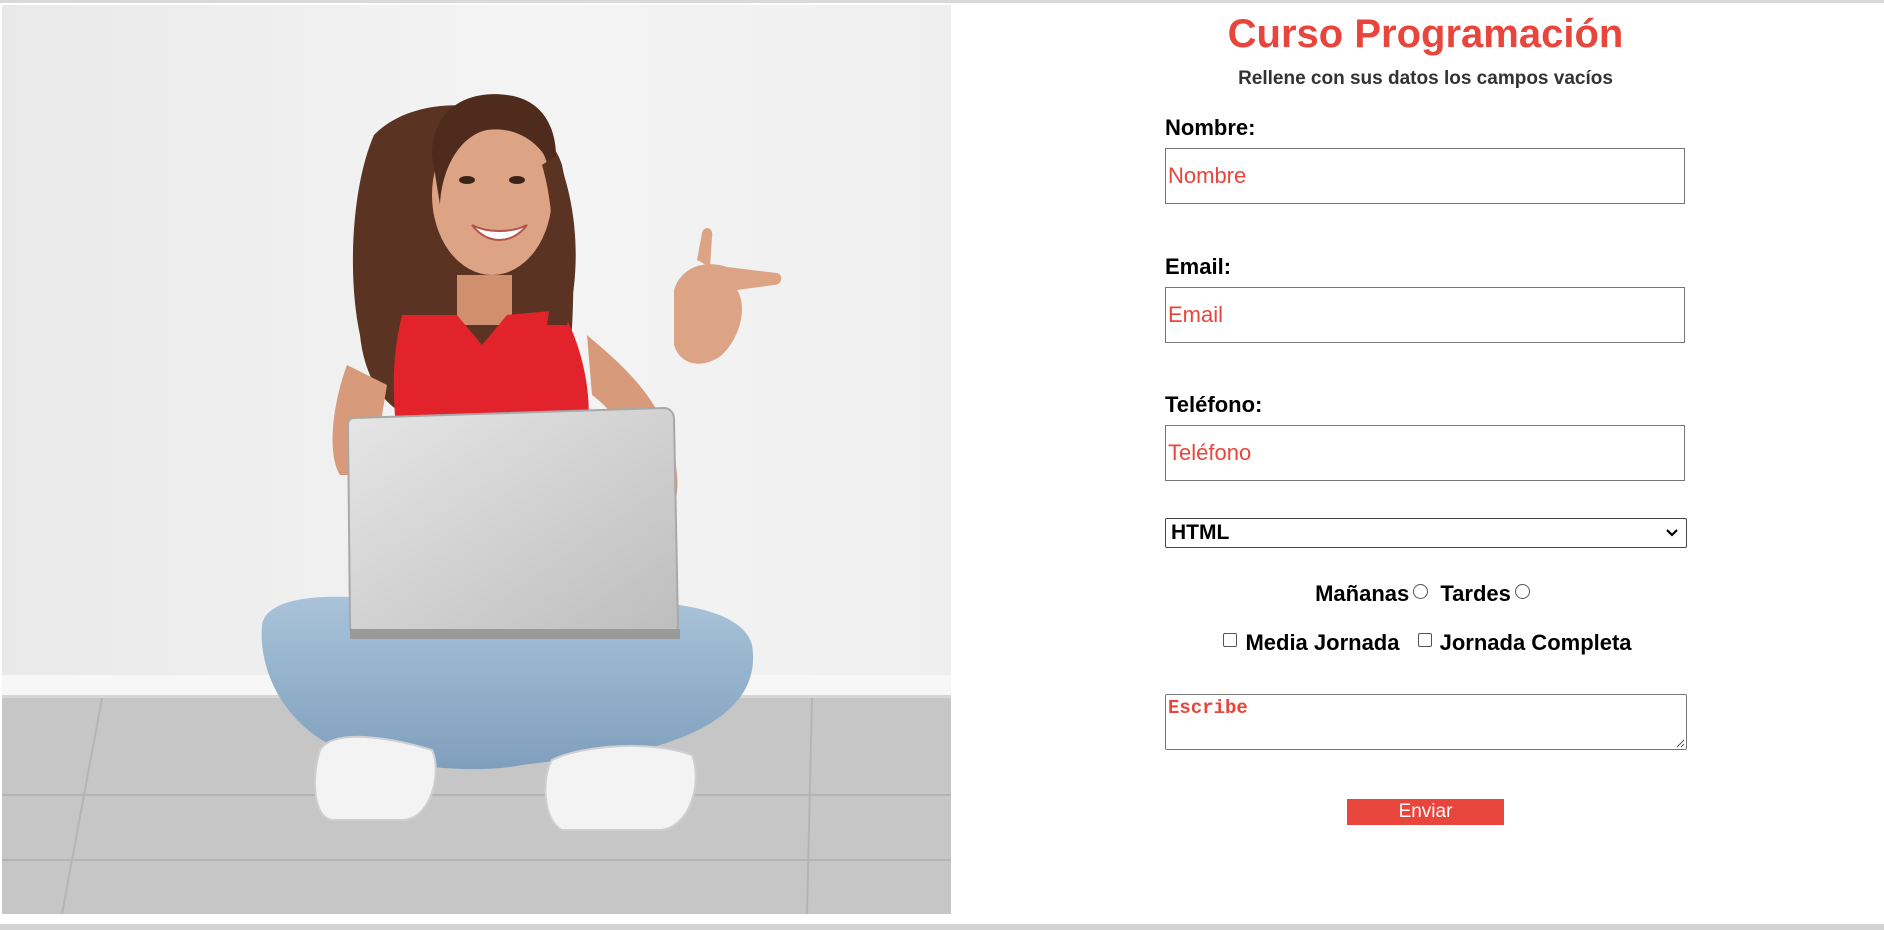 The image size is (1884, 930). What do you see at coordinates (1362, 593) in the screenshot?
I see `radio-label-mananas: Mañanas` at bounding box center [1362, 593].